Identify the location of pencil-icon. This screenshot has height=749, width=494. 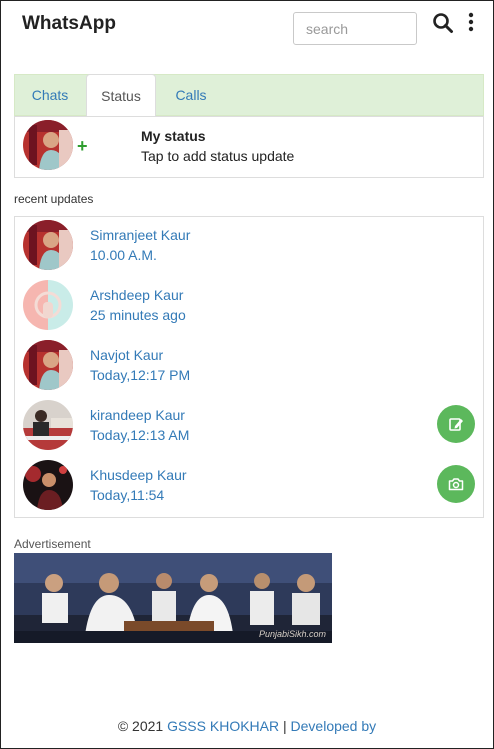
(456, 424).